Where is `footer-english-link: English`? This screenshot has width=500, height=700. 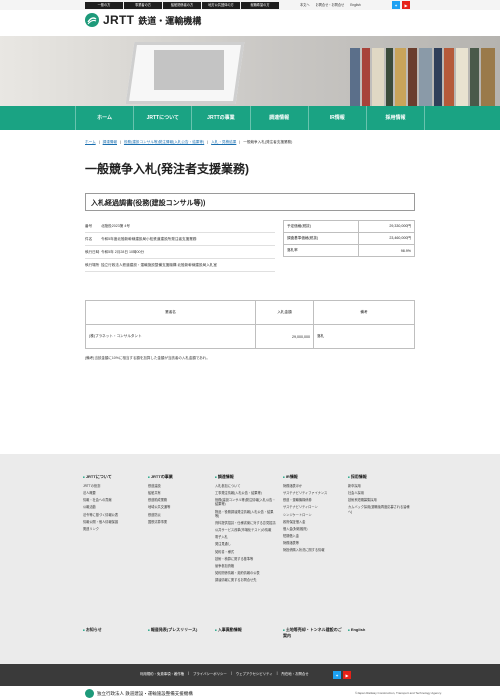
footer-english-link: English is located at coordinates (356, 629).